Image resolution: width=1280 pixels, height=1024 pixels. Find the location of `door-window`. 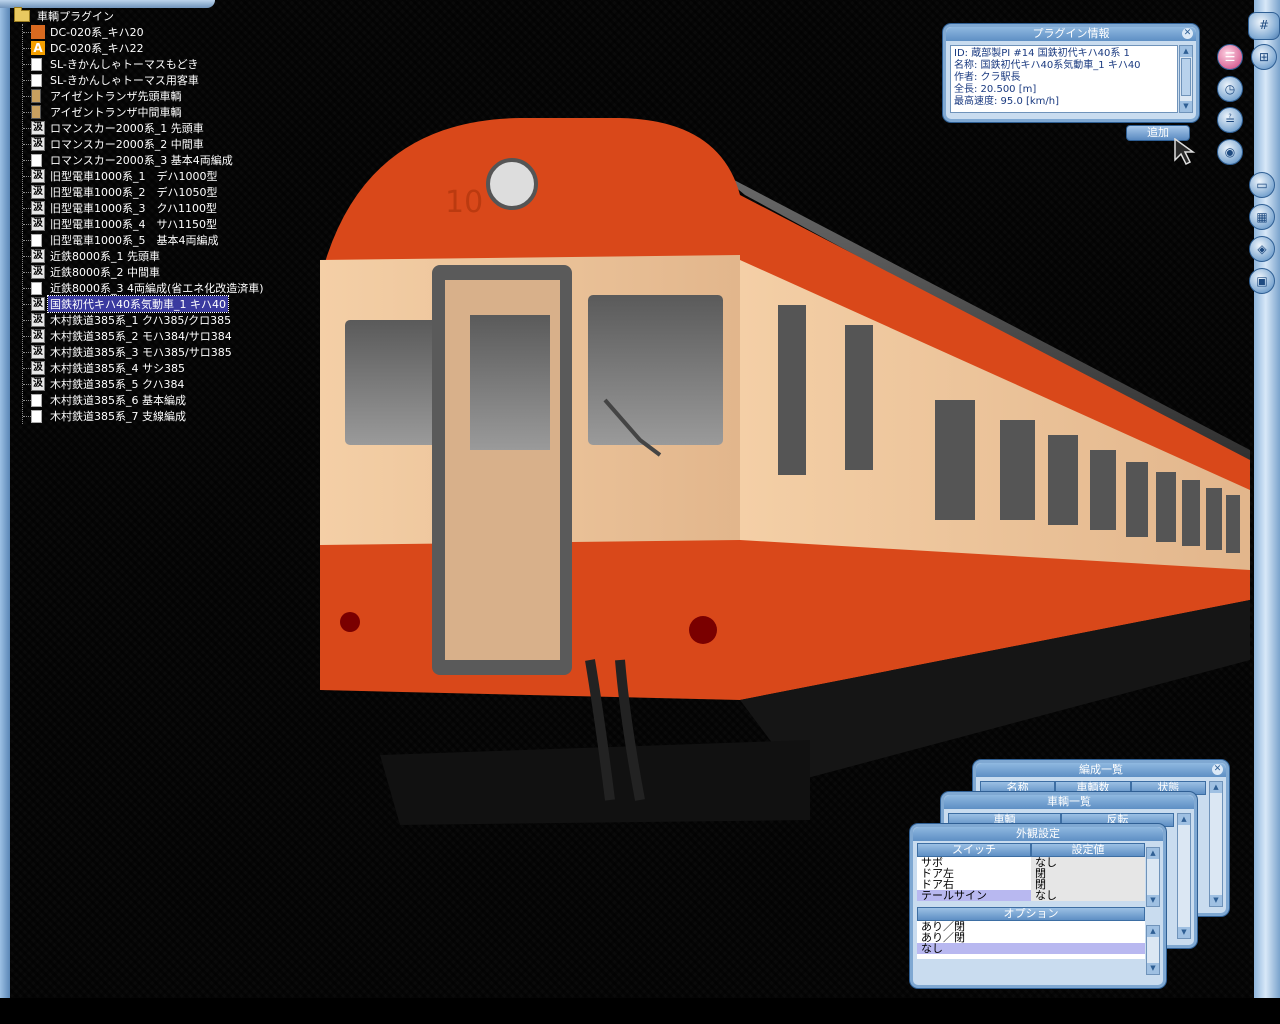

door-window is located at coordinates (510, 382).